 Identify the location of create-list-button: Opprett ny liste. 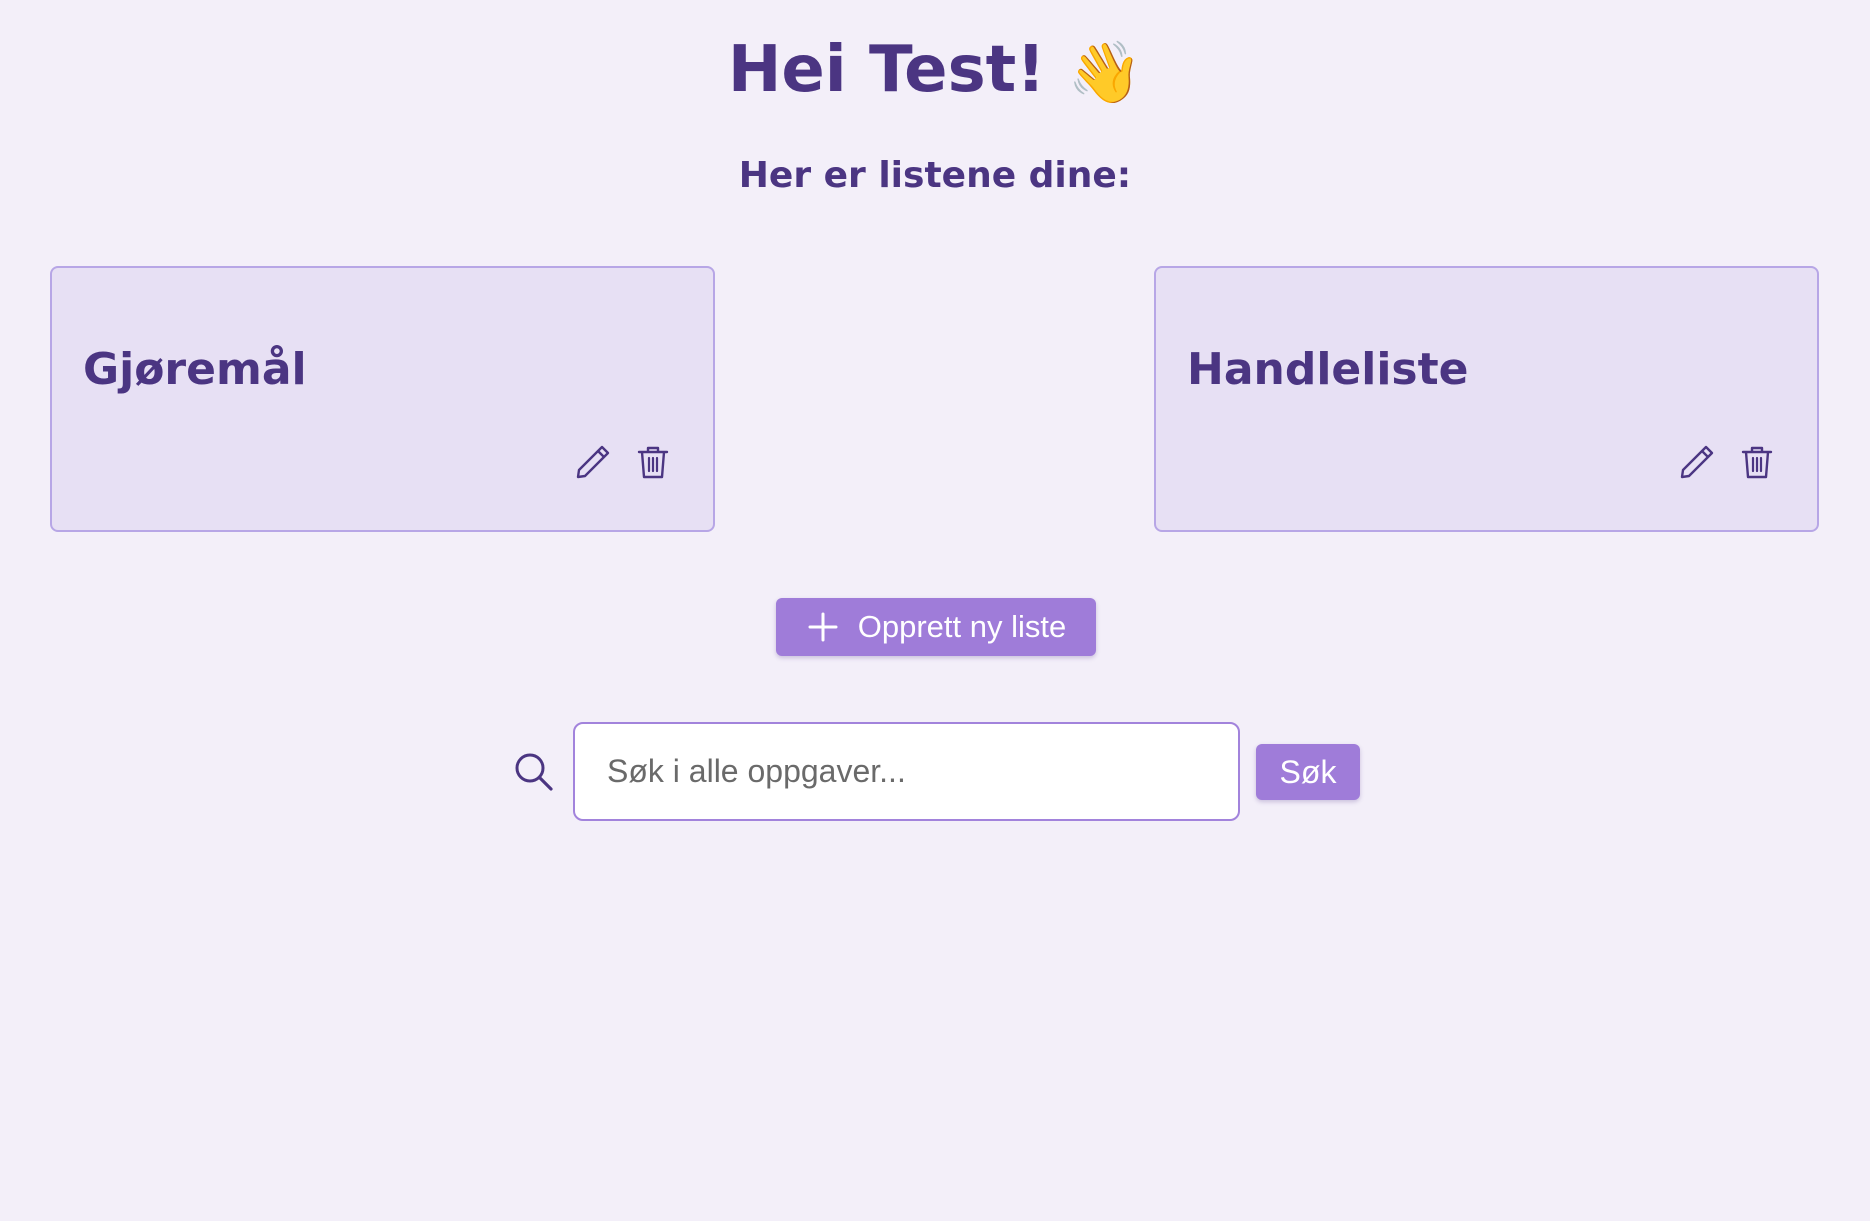
(936, 627).